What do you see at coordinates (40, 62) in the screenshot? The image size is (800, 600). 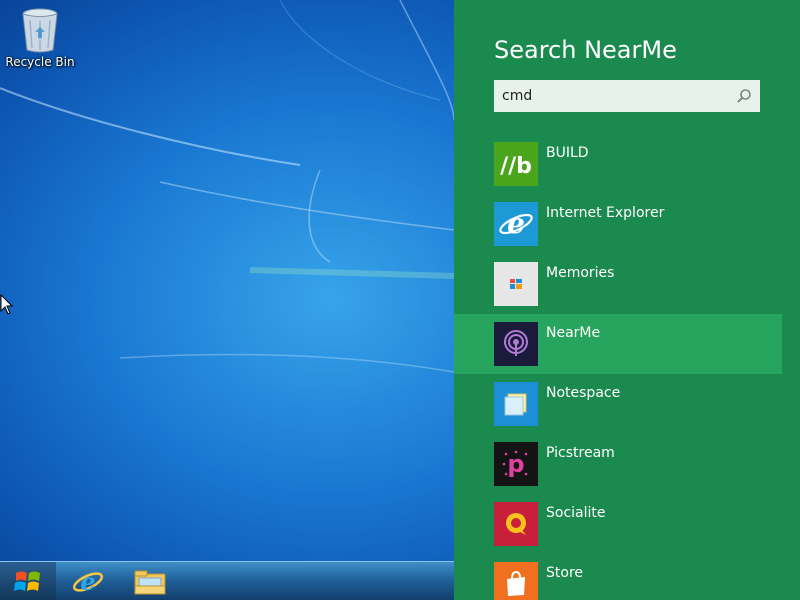 I see `desktop-icon-label: Recycle Bin` at bounding box center [40, 62].